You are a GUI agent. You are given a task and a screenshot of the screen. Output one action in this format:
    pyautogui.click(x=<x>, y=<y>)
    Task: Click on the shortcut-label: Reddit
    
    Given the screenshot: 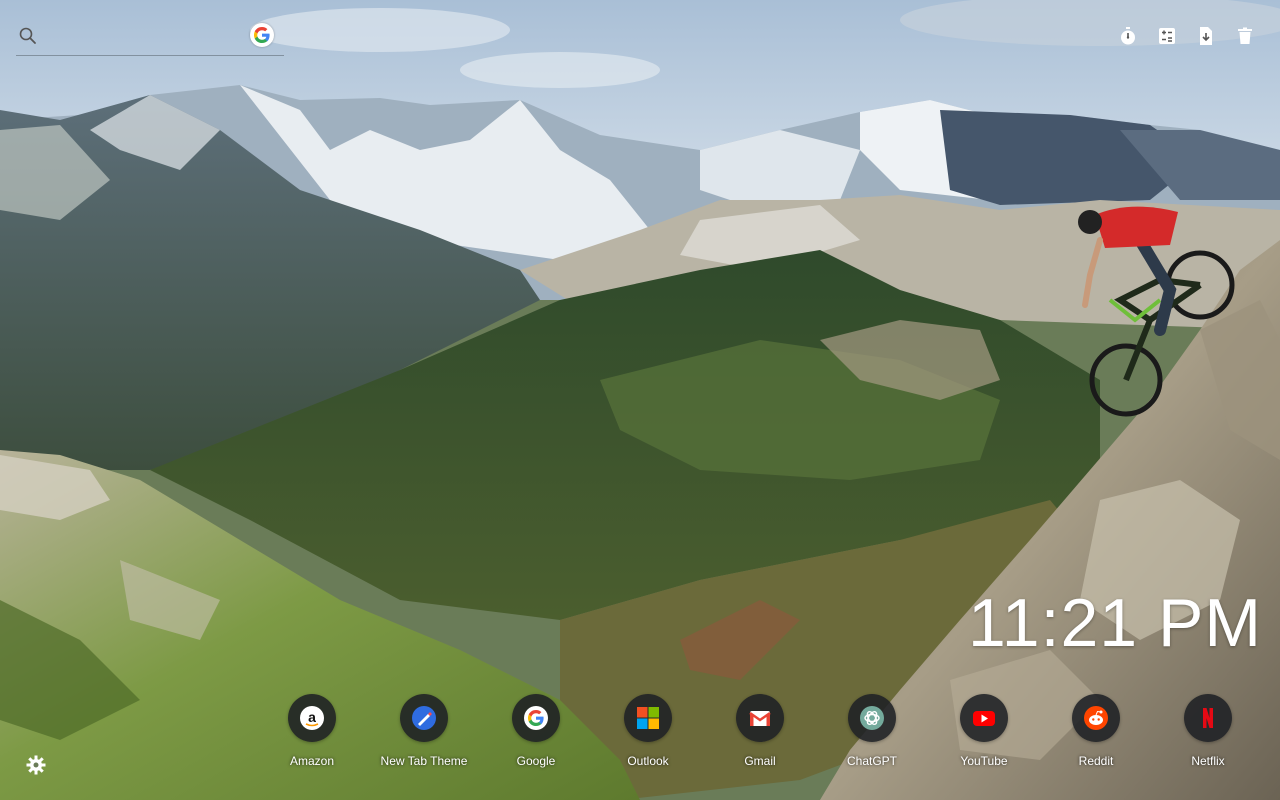 What is the action you would take?
    pyautogui.click(x=1096, y=761)
    